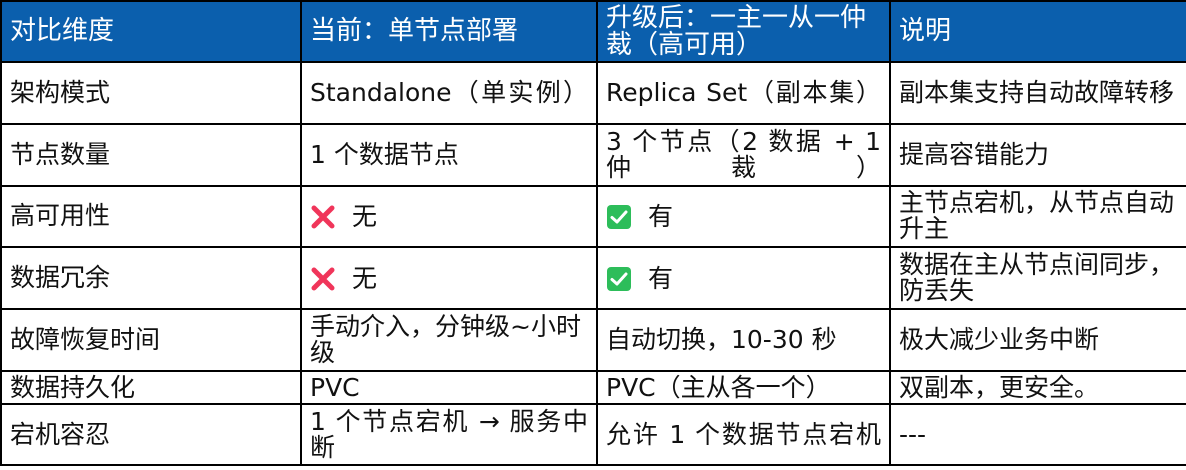 The width and height of the screenshot is (1186, 470). I want to click on header-note: 说明, so click(1037, 31).